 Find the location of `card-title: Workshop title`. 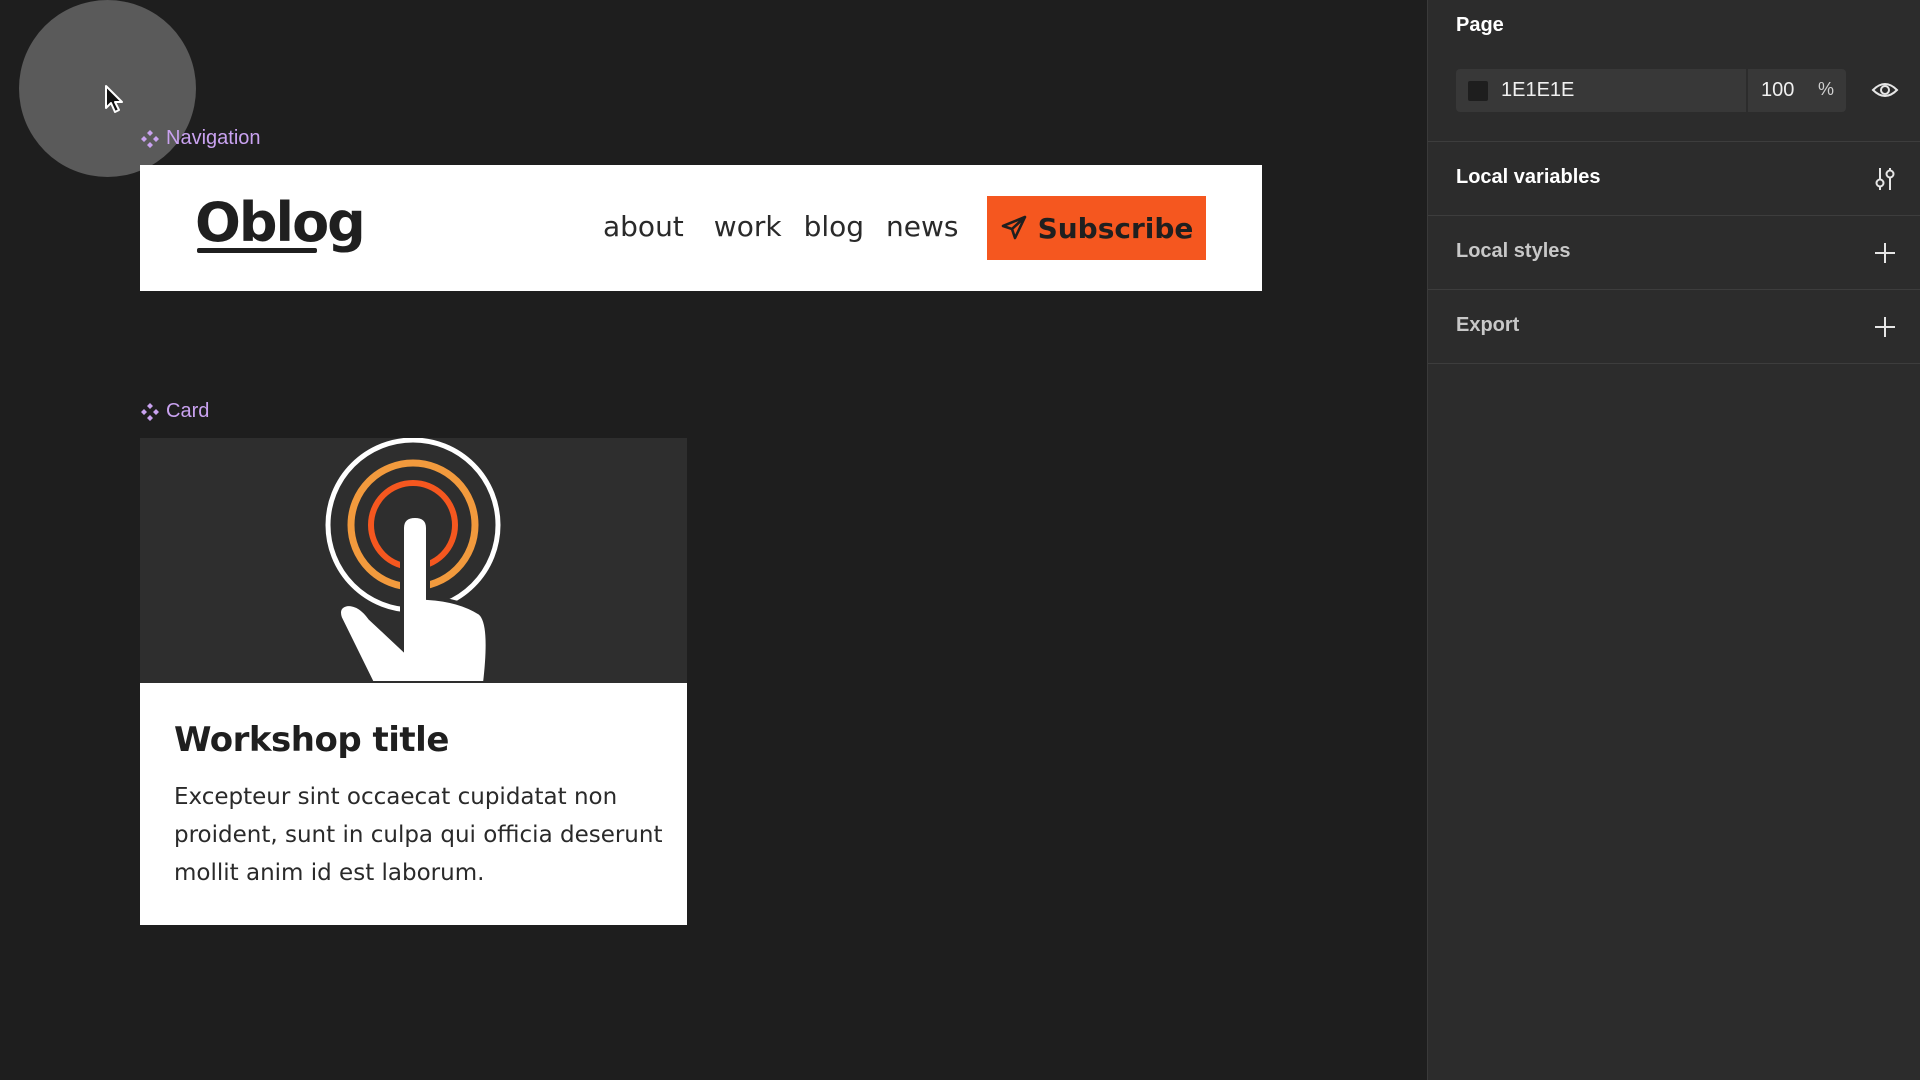

card-title: Workshop title is located at coordinates (311, 740).